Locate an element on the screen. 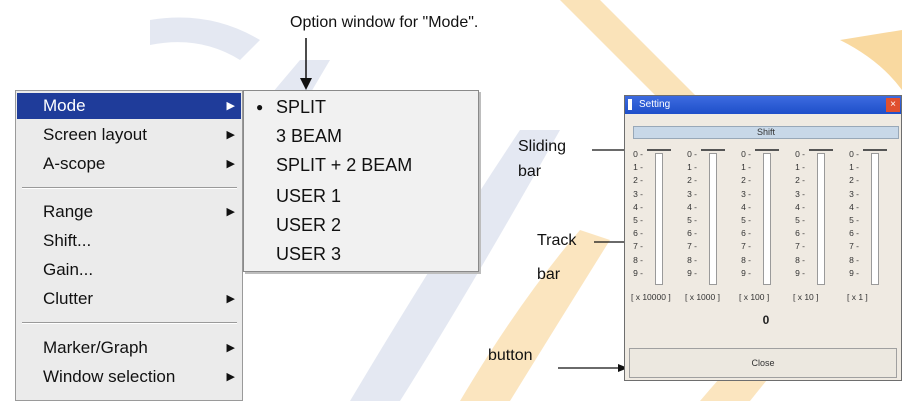 This screenshot has width=902, height=401. window-close-icon: × is located at coordinates (893, 105).